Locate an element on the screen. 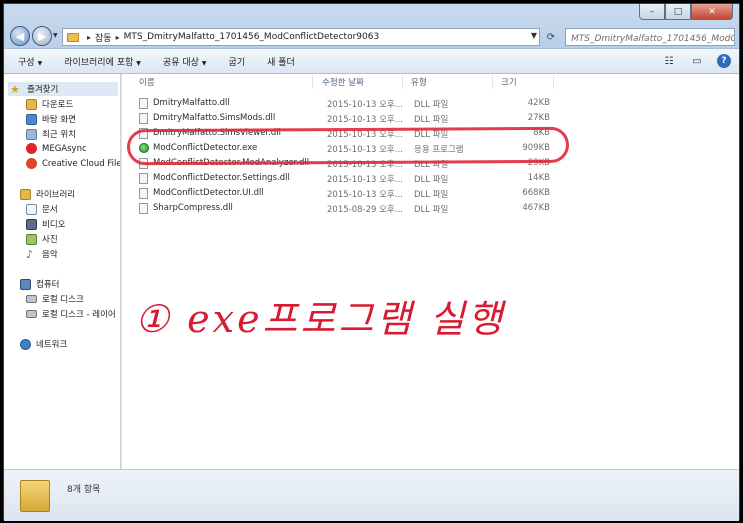 Image resolution: width=743 pixels, height=523 pixels. nav-pictures: 사진 is located at coordinates (42, 239).